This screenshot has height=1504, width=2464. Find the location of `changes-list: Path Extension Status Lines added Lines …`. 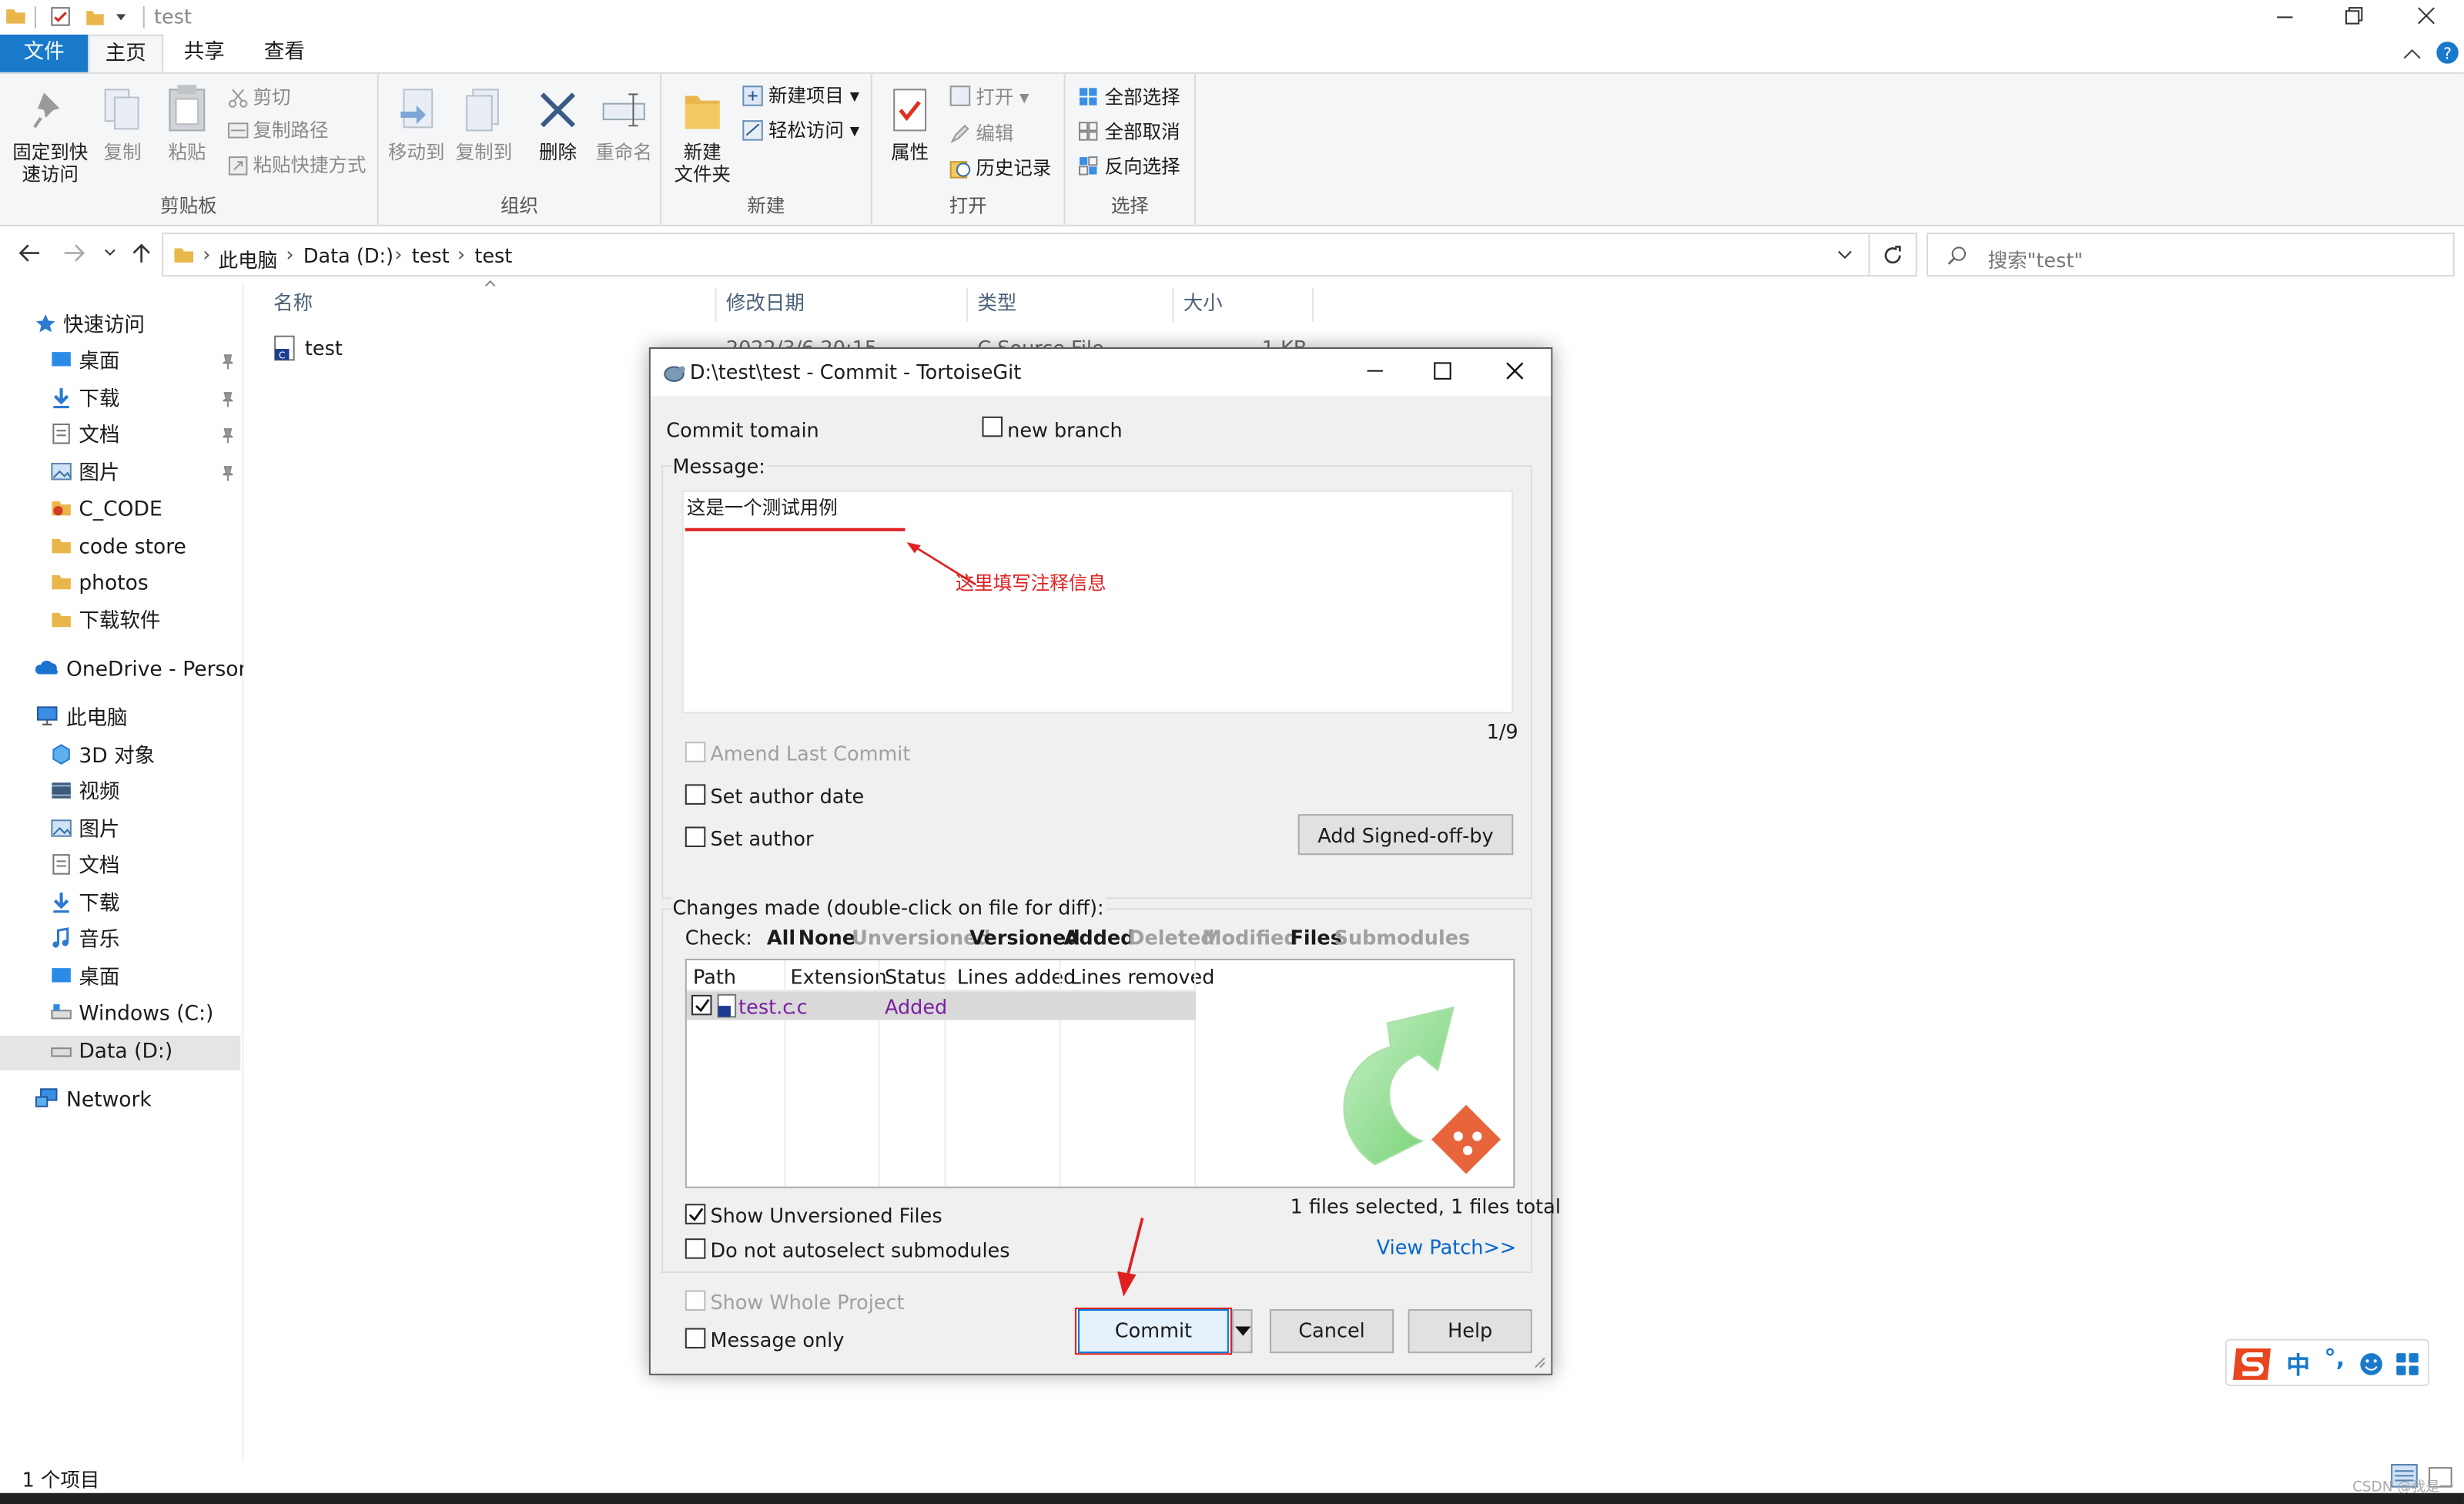

changes-list: Path Extension Status Lines added Lines … is located at coordinates (1100, 1073).